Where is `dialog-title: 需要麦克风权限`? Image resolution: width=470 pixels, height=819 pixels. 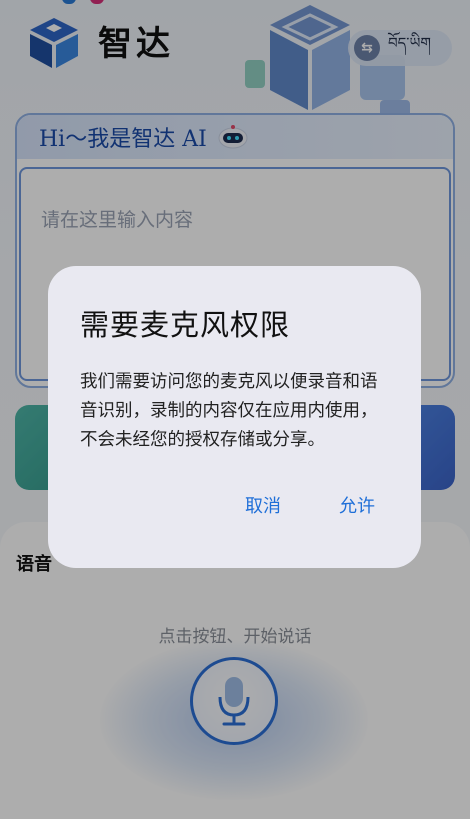 dialog-title: 需要麦克风权限 is located at coordinates (185, 325).